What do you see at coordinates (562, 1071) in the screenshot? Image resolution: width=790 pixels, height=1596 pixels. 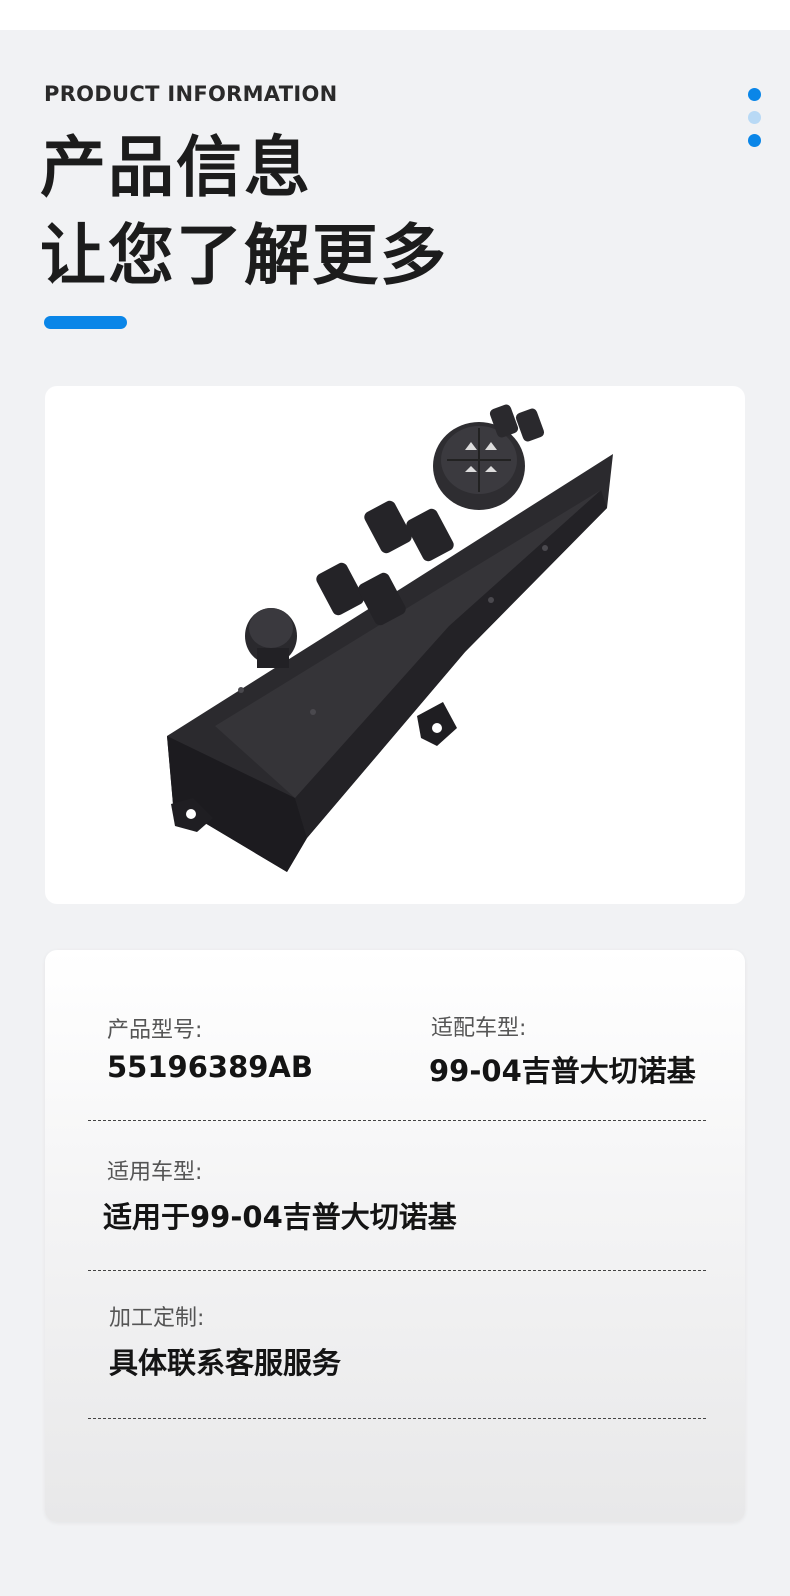 I see `fit-value: 99-04吉普大切诺基` at bounding box center [562, 1071].